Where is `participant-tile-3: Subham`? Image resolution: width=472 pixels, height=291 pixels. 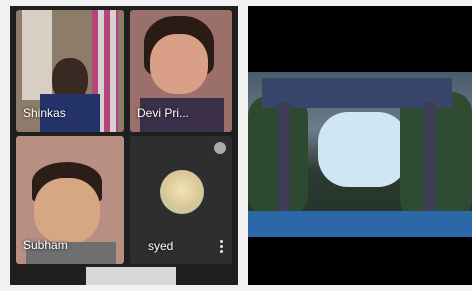
participant-tile-3: Subham is located at coordinates (70, 200).